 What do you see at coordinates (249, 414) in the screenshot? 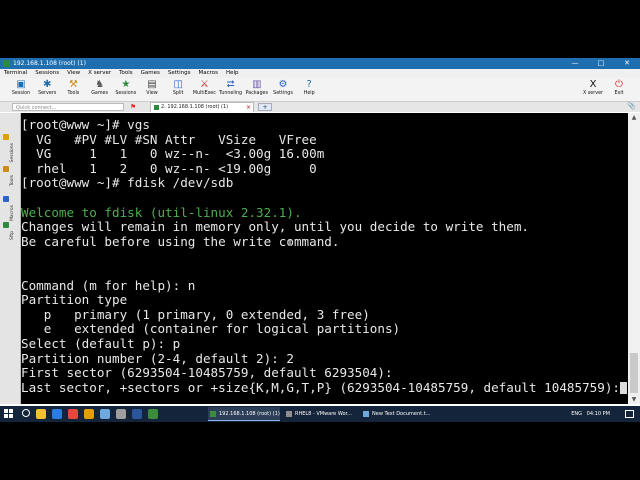
I see `taskbar-task-label: 192.168.1.108 (root) (1)` at bounding box center [249, 414].